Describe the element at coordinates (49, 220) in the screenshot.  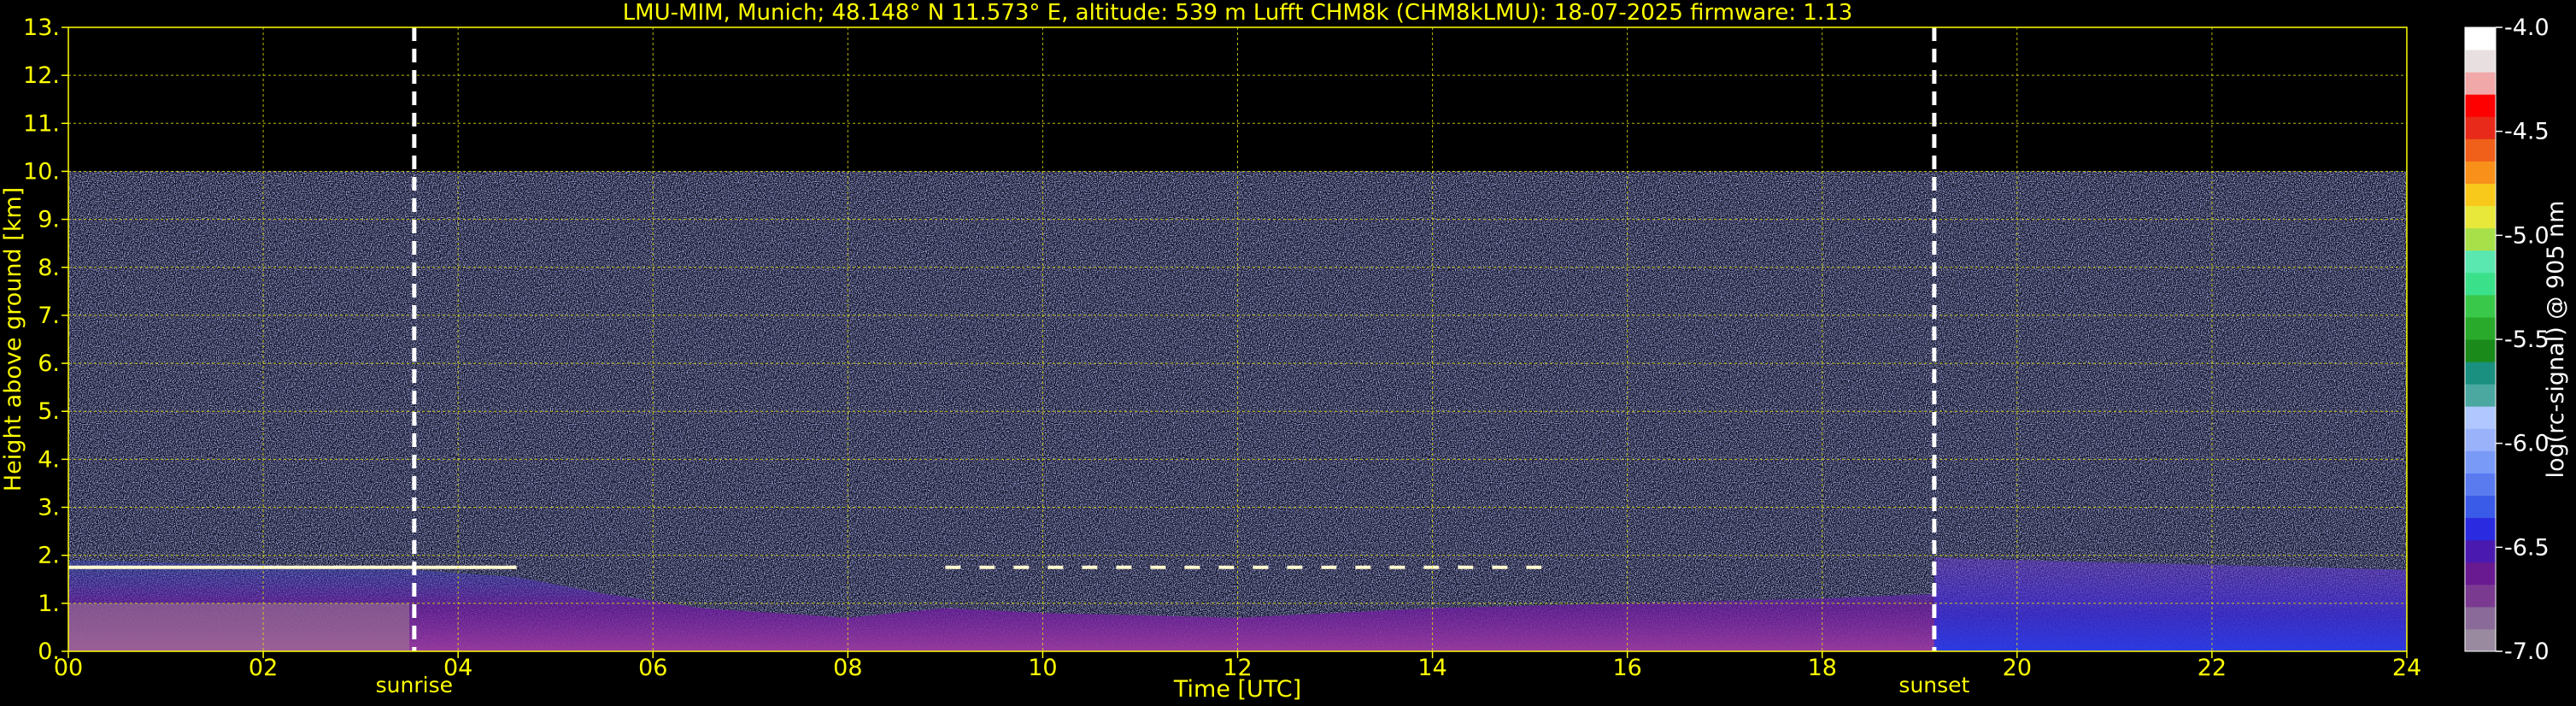
I see `y-tick-label: 9.` at that location.